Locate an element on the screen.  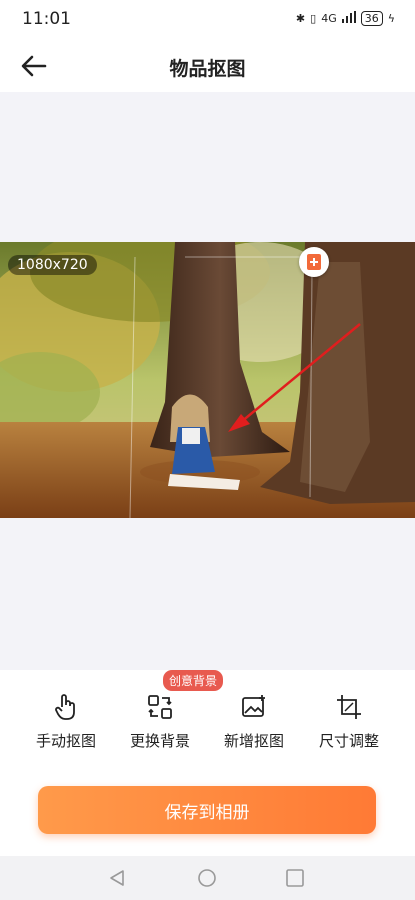
layer-add-button is located at coordinates (314, 262).